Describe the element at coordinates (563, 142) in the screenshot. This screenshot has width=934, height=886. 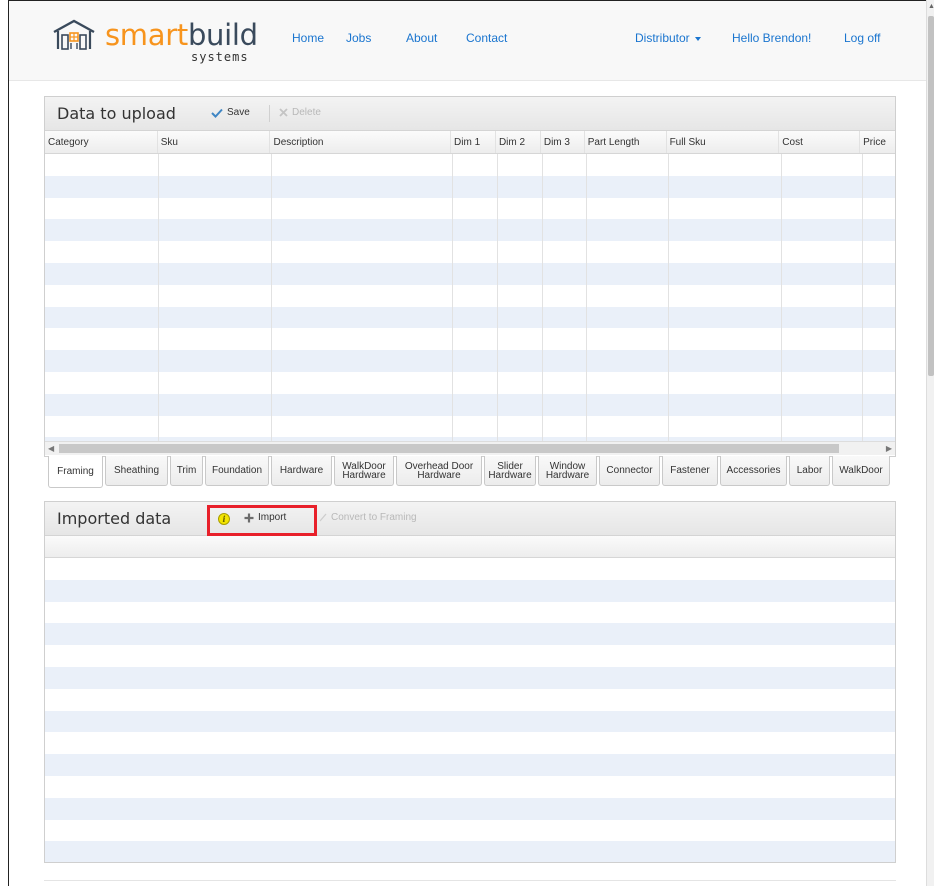
I see `column-header-dim3: Dim 3` at that location.